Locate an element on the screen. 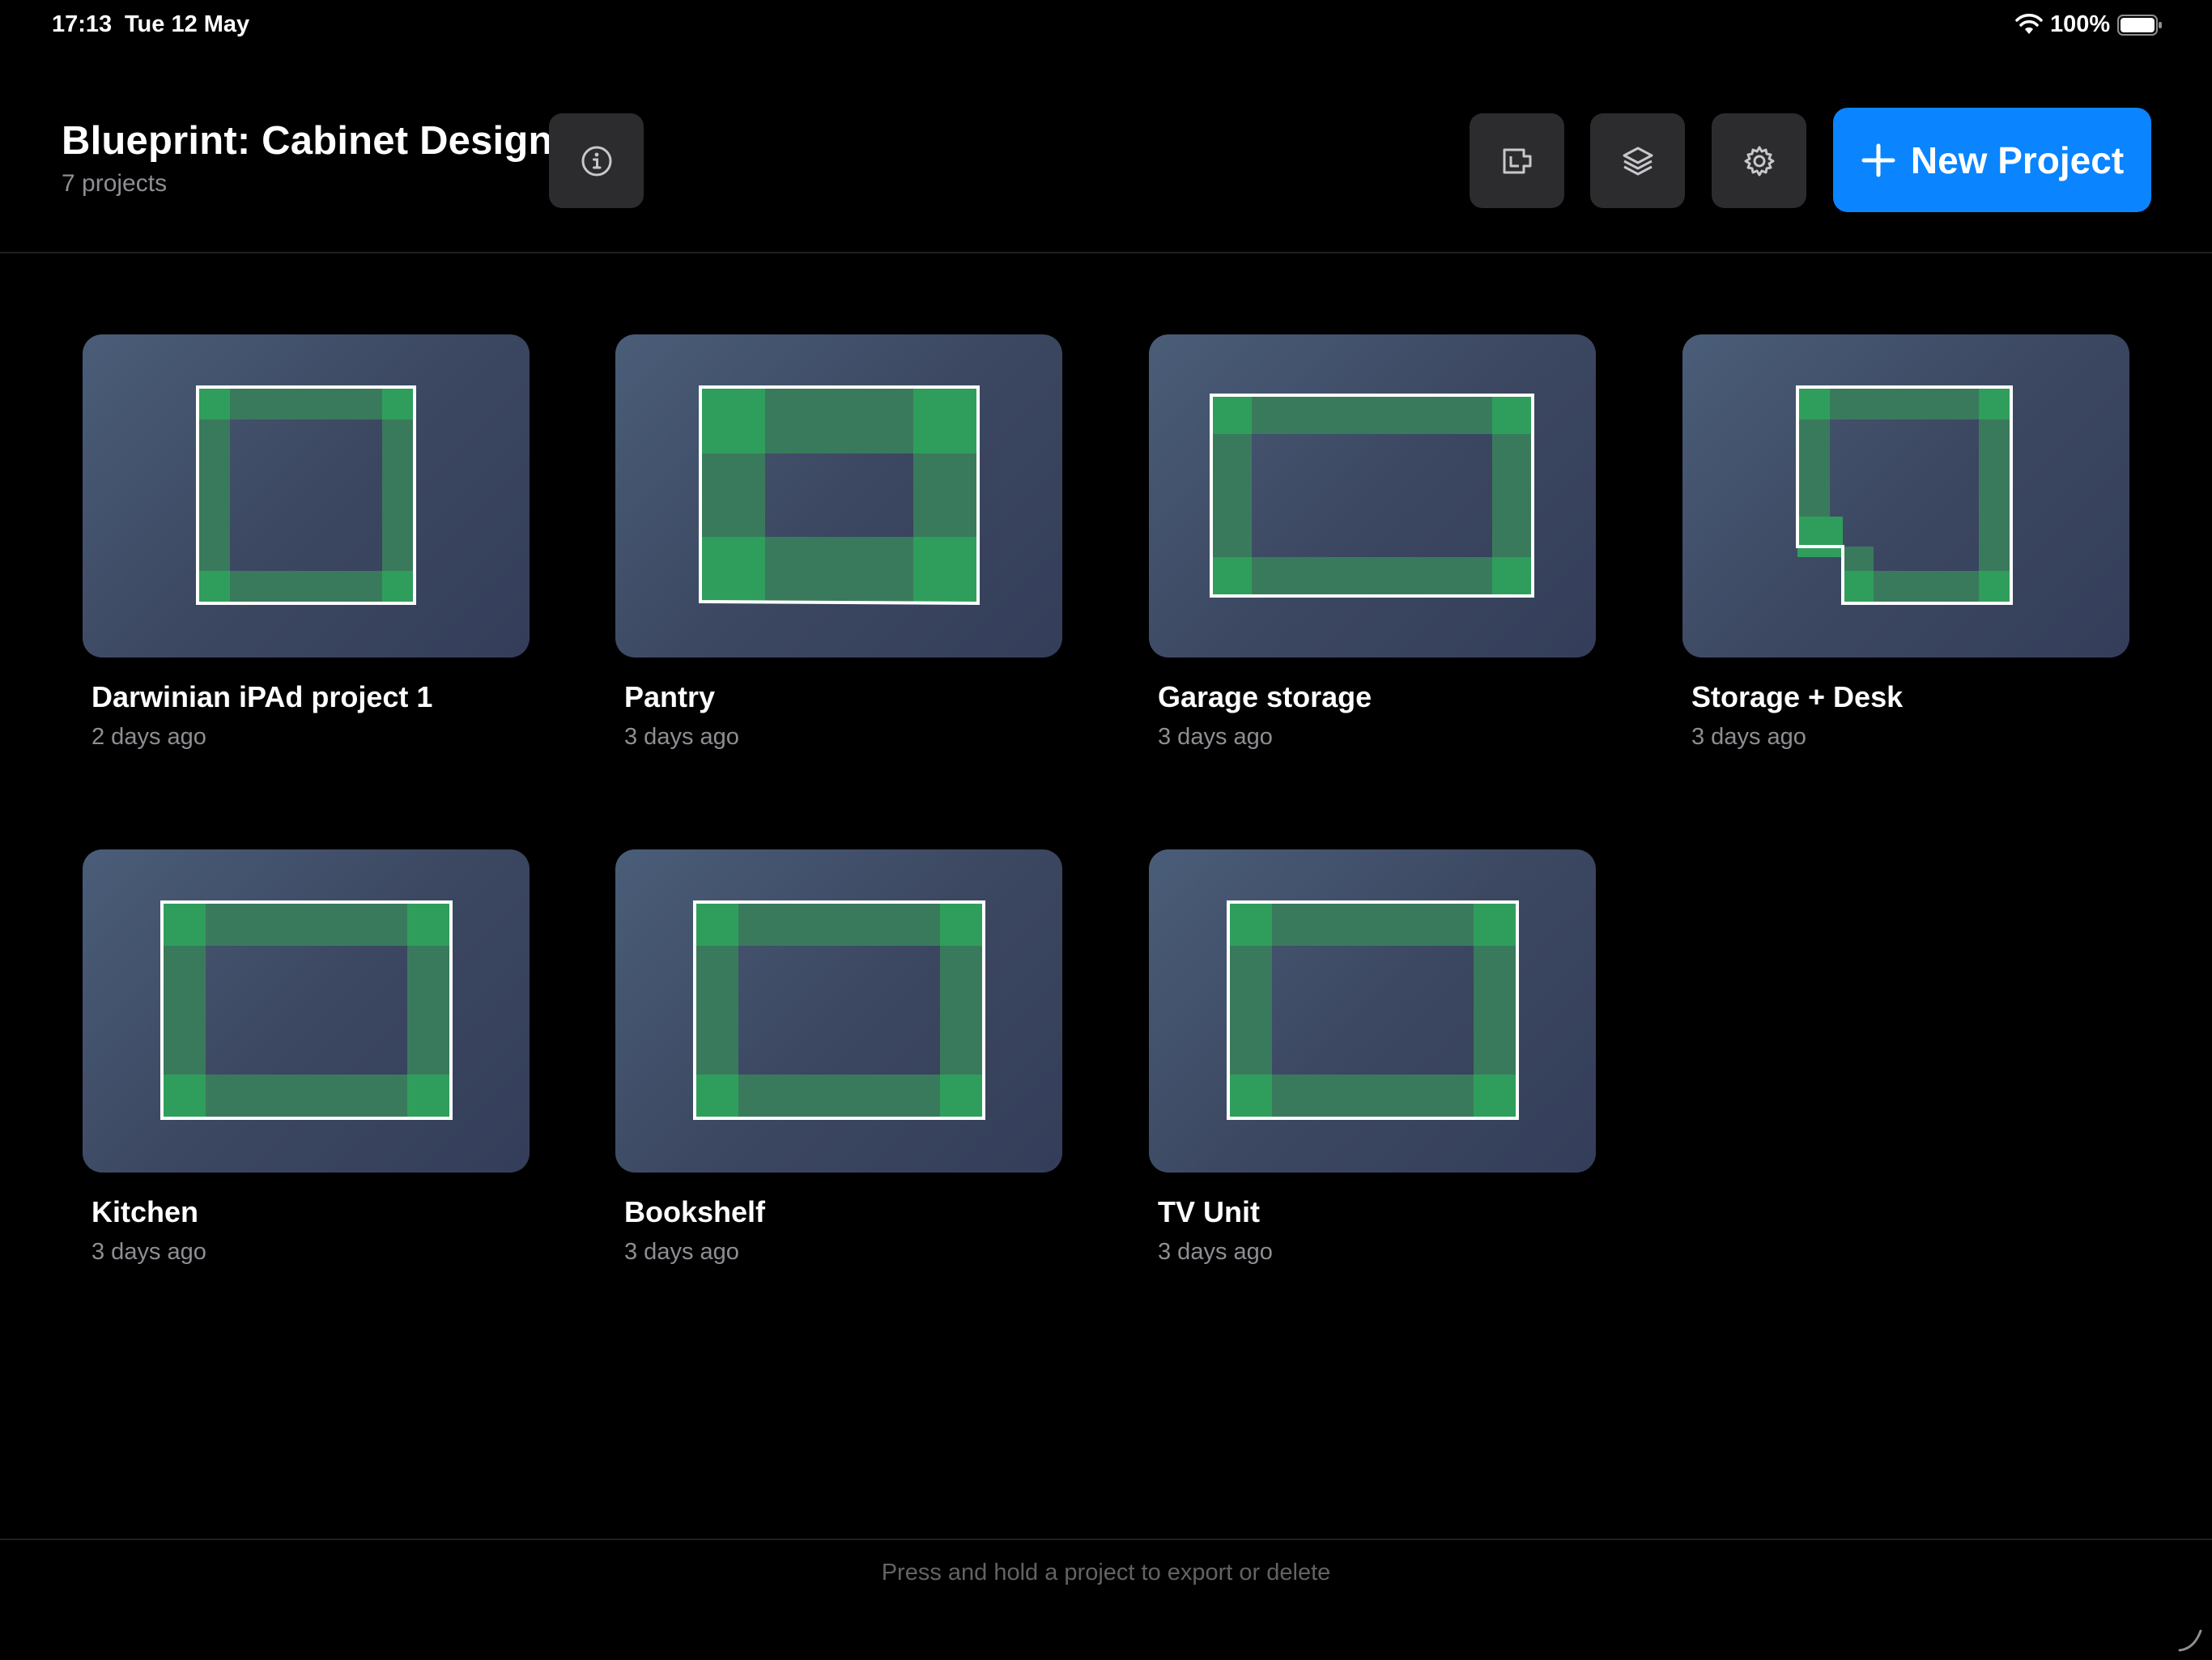  info-icon is located at coordinates (596, 161).